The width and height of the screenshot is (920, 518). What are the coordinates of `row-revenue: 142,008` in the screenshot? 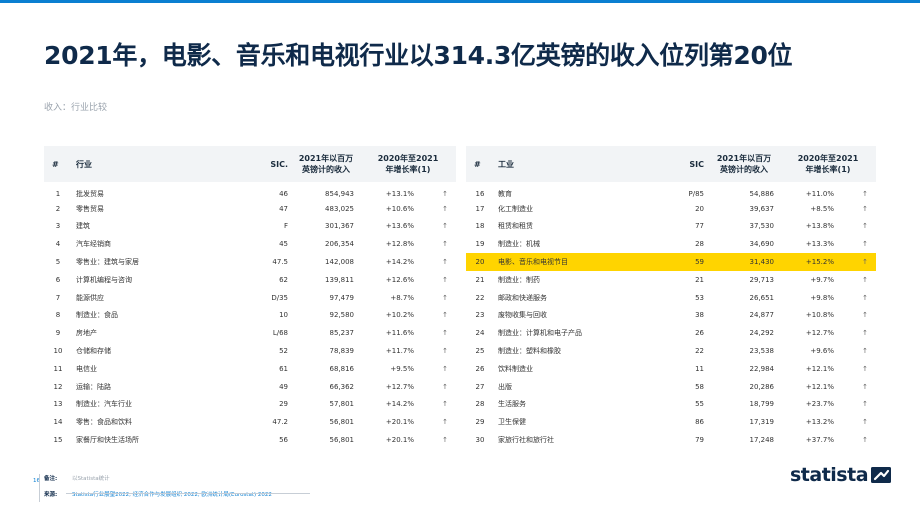 It's located at (339, 262).